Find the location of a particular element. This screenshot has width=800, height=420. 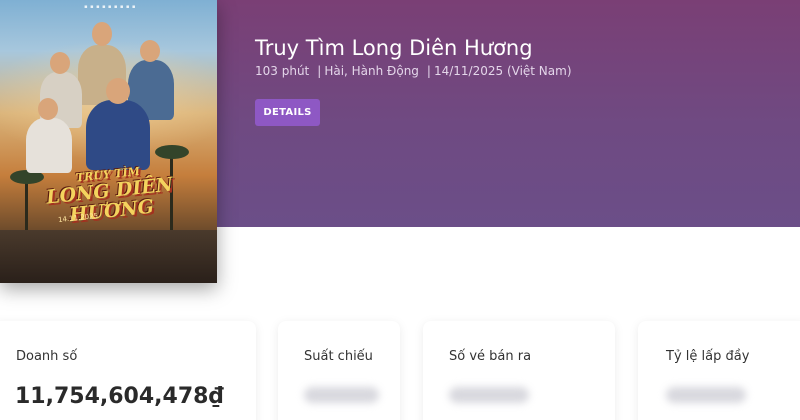

poster-palm-leaves is located at coordinates (172, 152).